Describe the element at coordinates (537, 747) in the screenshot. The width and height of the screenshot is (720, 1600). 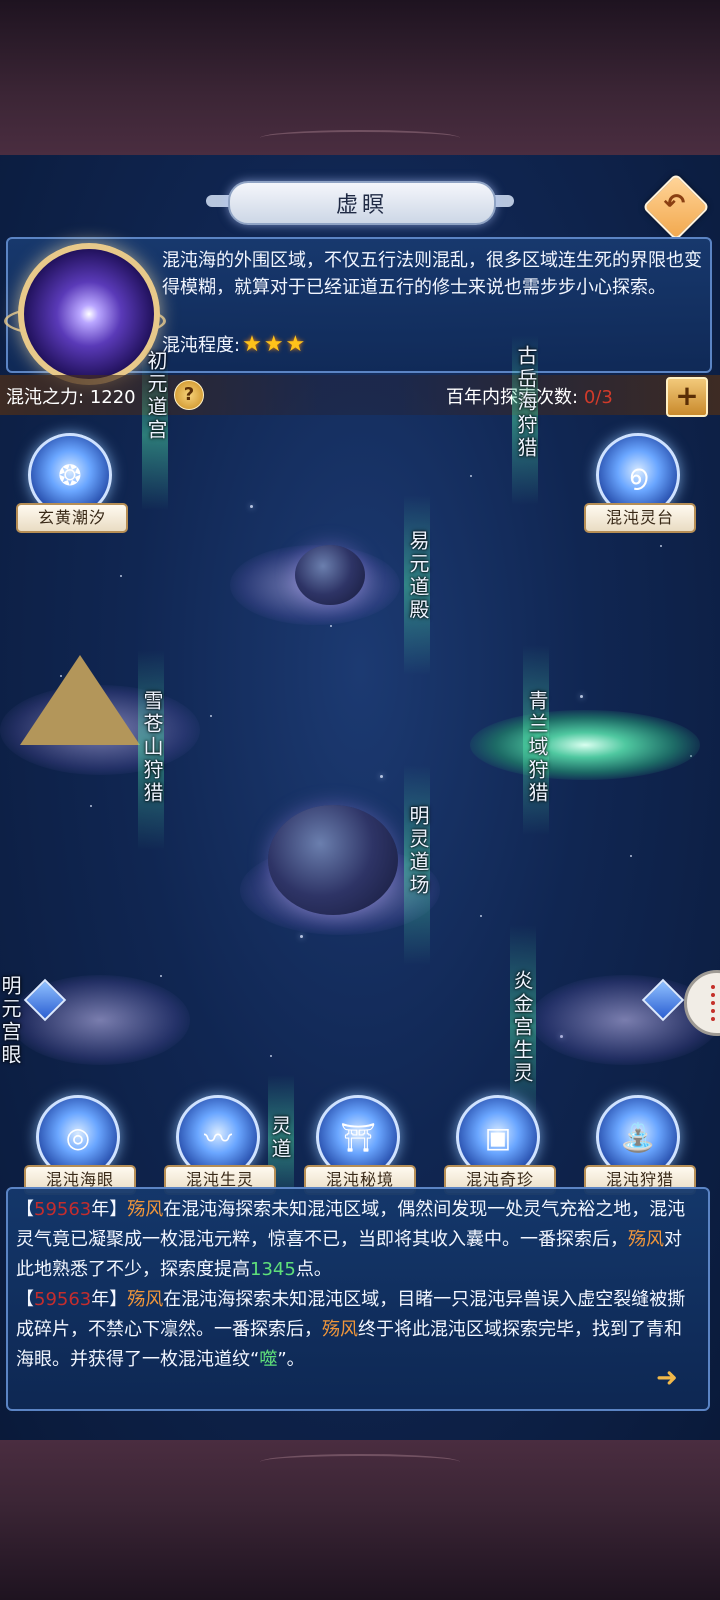
I see `location-label: 青兰域狩猎` at that location.